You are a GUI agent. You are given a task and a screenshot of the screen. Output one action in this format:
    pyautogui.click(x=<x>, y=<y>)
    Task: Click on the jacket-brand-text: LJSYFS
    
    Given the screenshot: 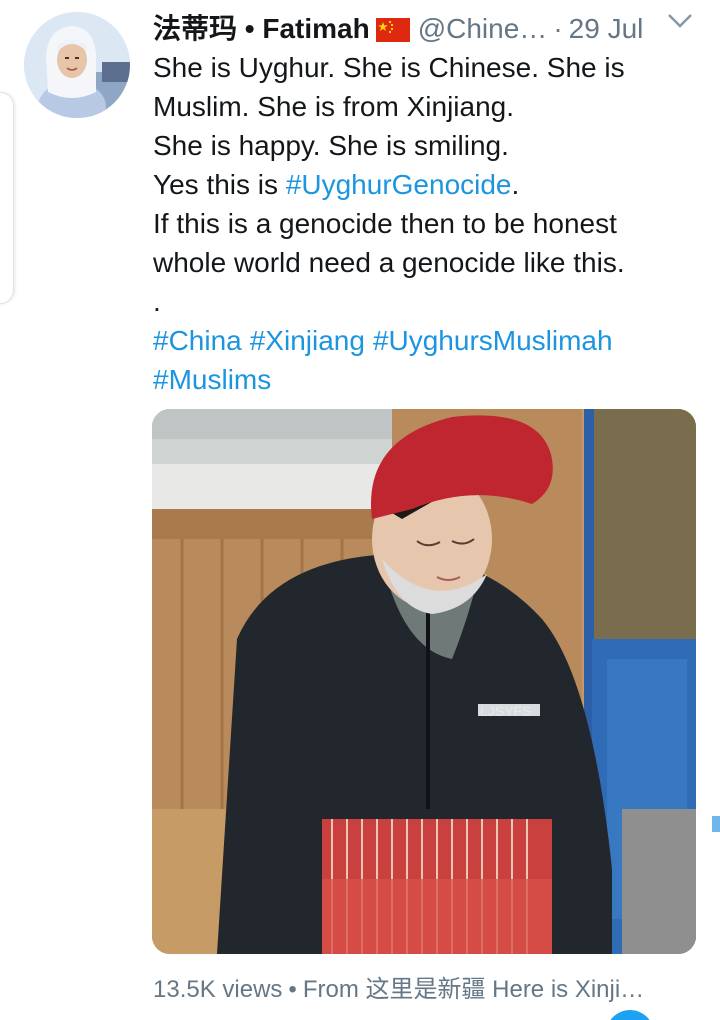 What is the action you would take?
    pyautogui.click(x=505, y=711)
    